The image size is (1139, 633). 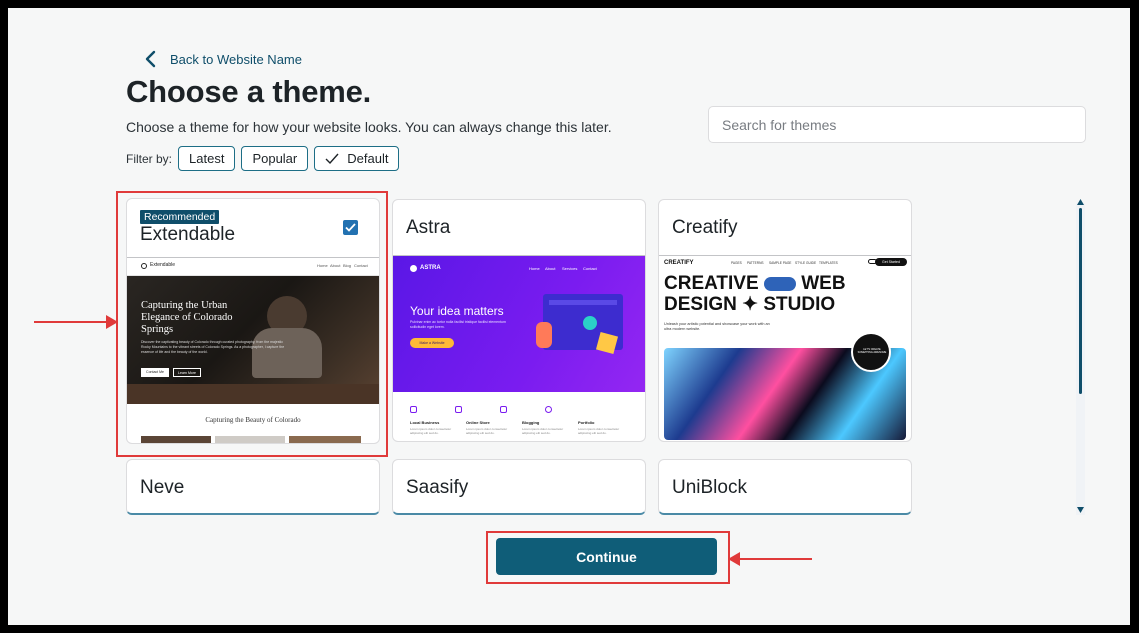 What do you see at coordinates (519, 487) in the screenshot?
I see `theme-card-saasify: Saasify` at bounding box center [519, 487].